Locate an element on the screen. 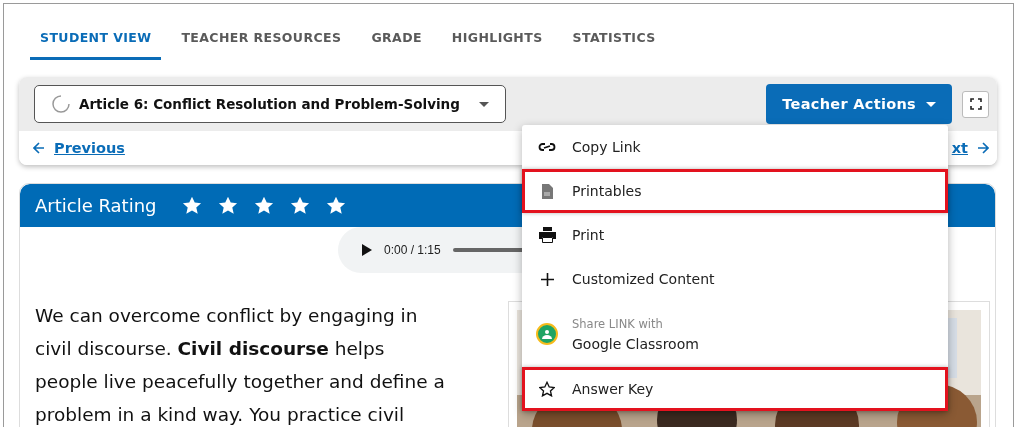 The width and height of the screenshot is (1017, 427). tab: STATISTICS is located at coordinates (614, 41).